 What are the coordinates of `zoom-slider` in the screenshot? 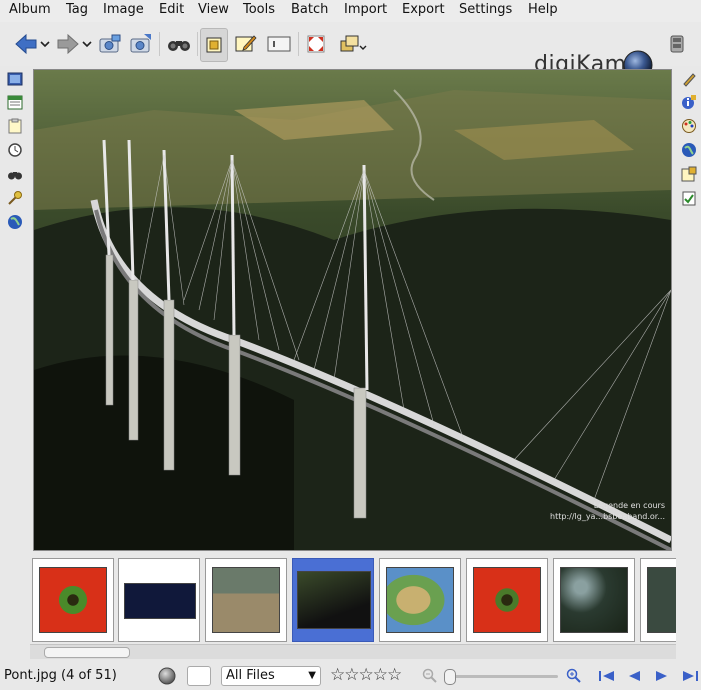 It's located at (501, 677).